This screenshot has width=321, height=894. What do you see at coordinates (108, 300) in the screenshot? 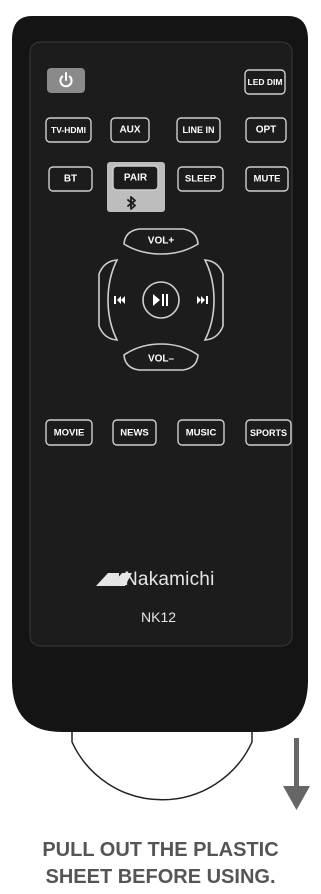
I see `previous-track-button` at bounding box center [108, 300].